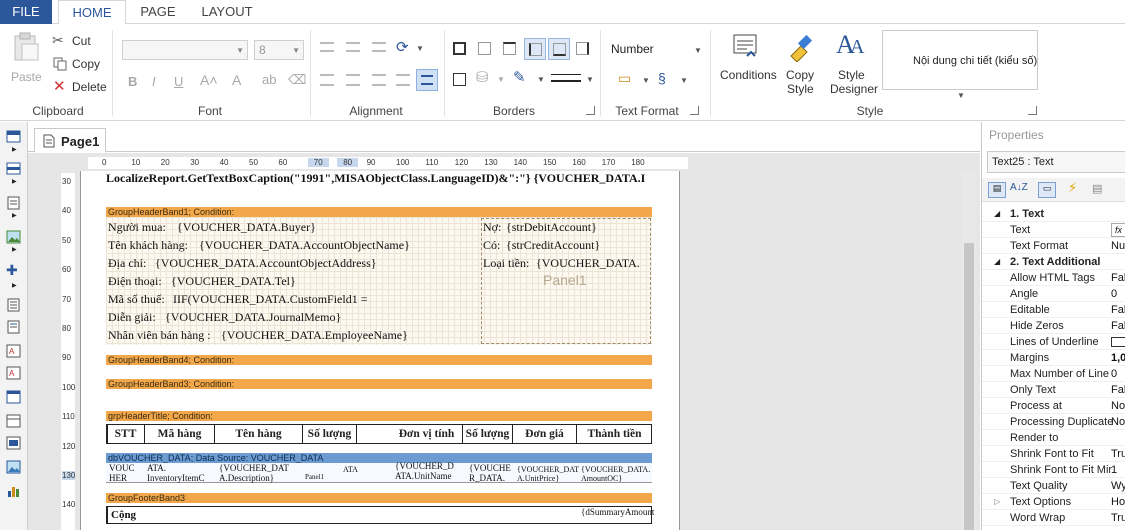 The image size is (1125, 530). I want to click on border-box-icon, so click(459, 79).